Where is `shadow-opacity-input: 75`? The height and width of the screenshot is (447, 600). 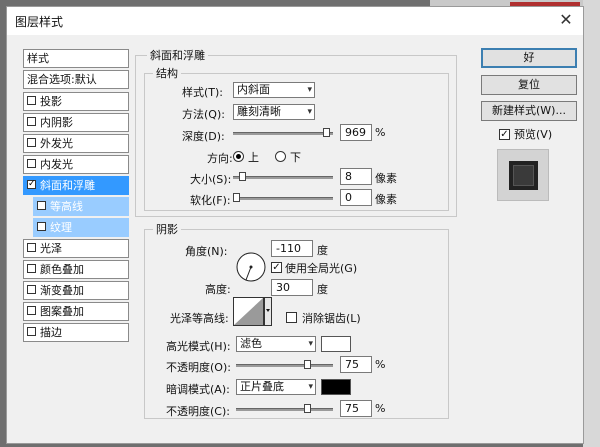
shadow-opacity-input: 75 is located at coordinates (356, 408).